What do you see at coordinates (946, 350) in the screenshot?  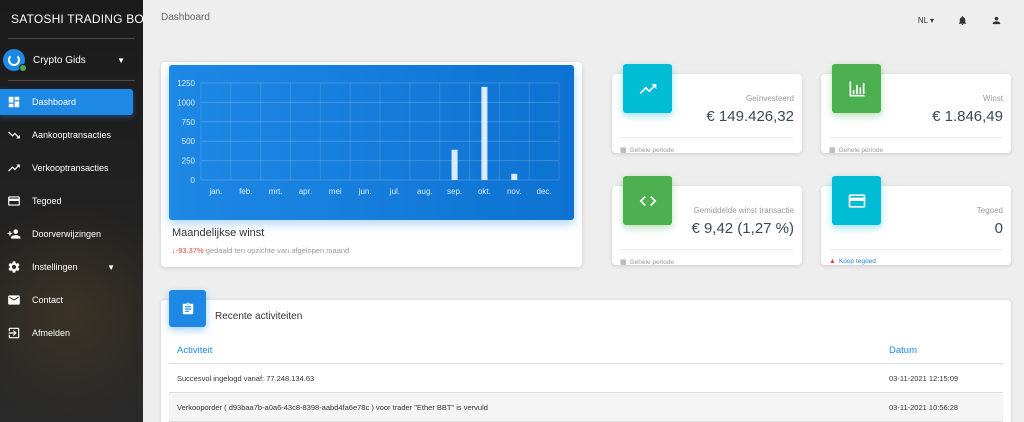 I see `column-header-date: Datum` at bounding box center [946, 350].